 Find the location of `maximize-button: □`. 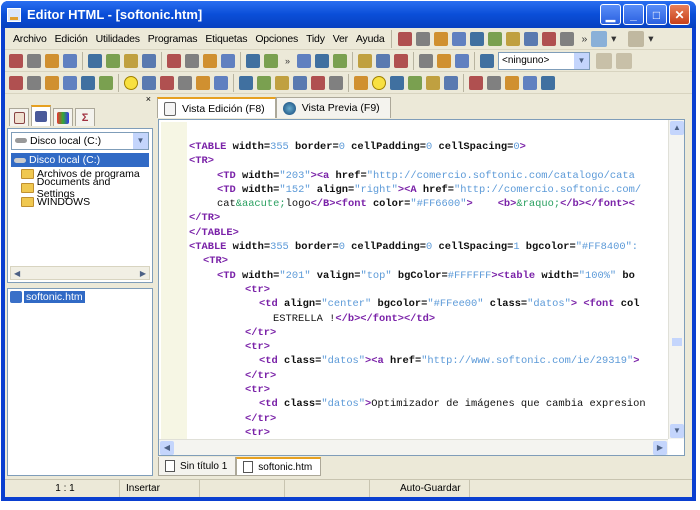

maximize-button: □ is located at coordinates (656, 14).